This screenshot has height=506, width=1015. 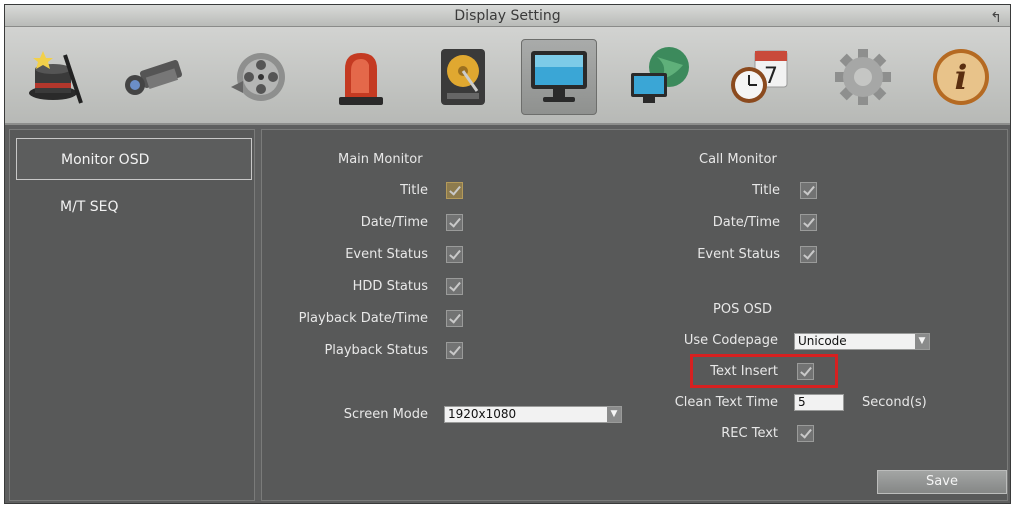 What do you see at coordinates (808, 222) in the screenshot?
I see `call-datetime-checkbox` at bounding box center [808, 222].